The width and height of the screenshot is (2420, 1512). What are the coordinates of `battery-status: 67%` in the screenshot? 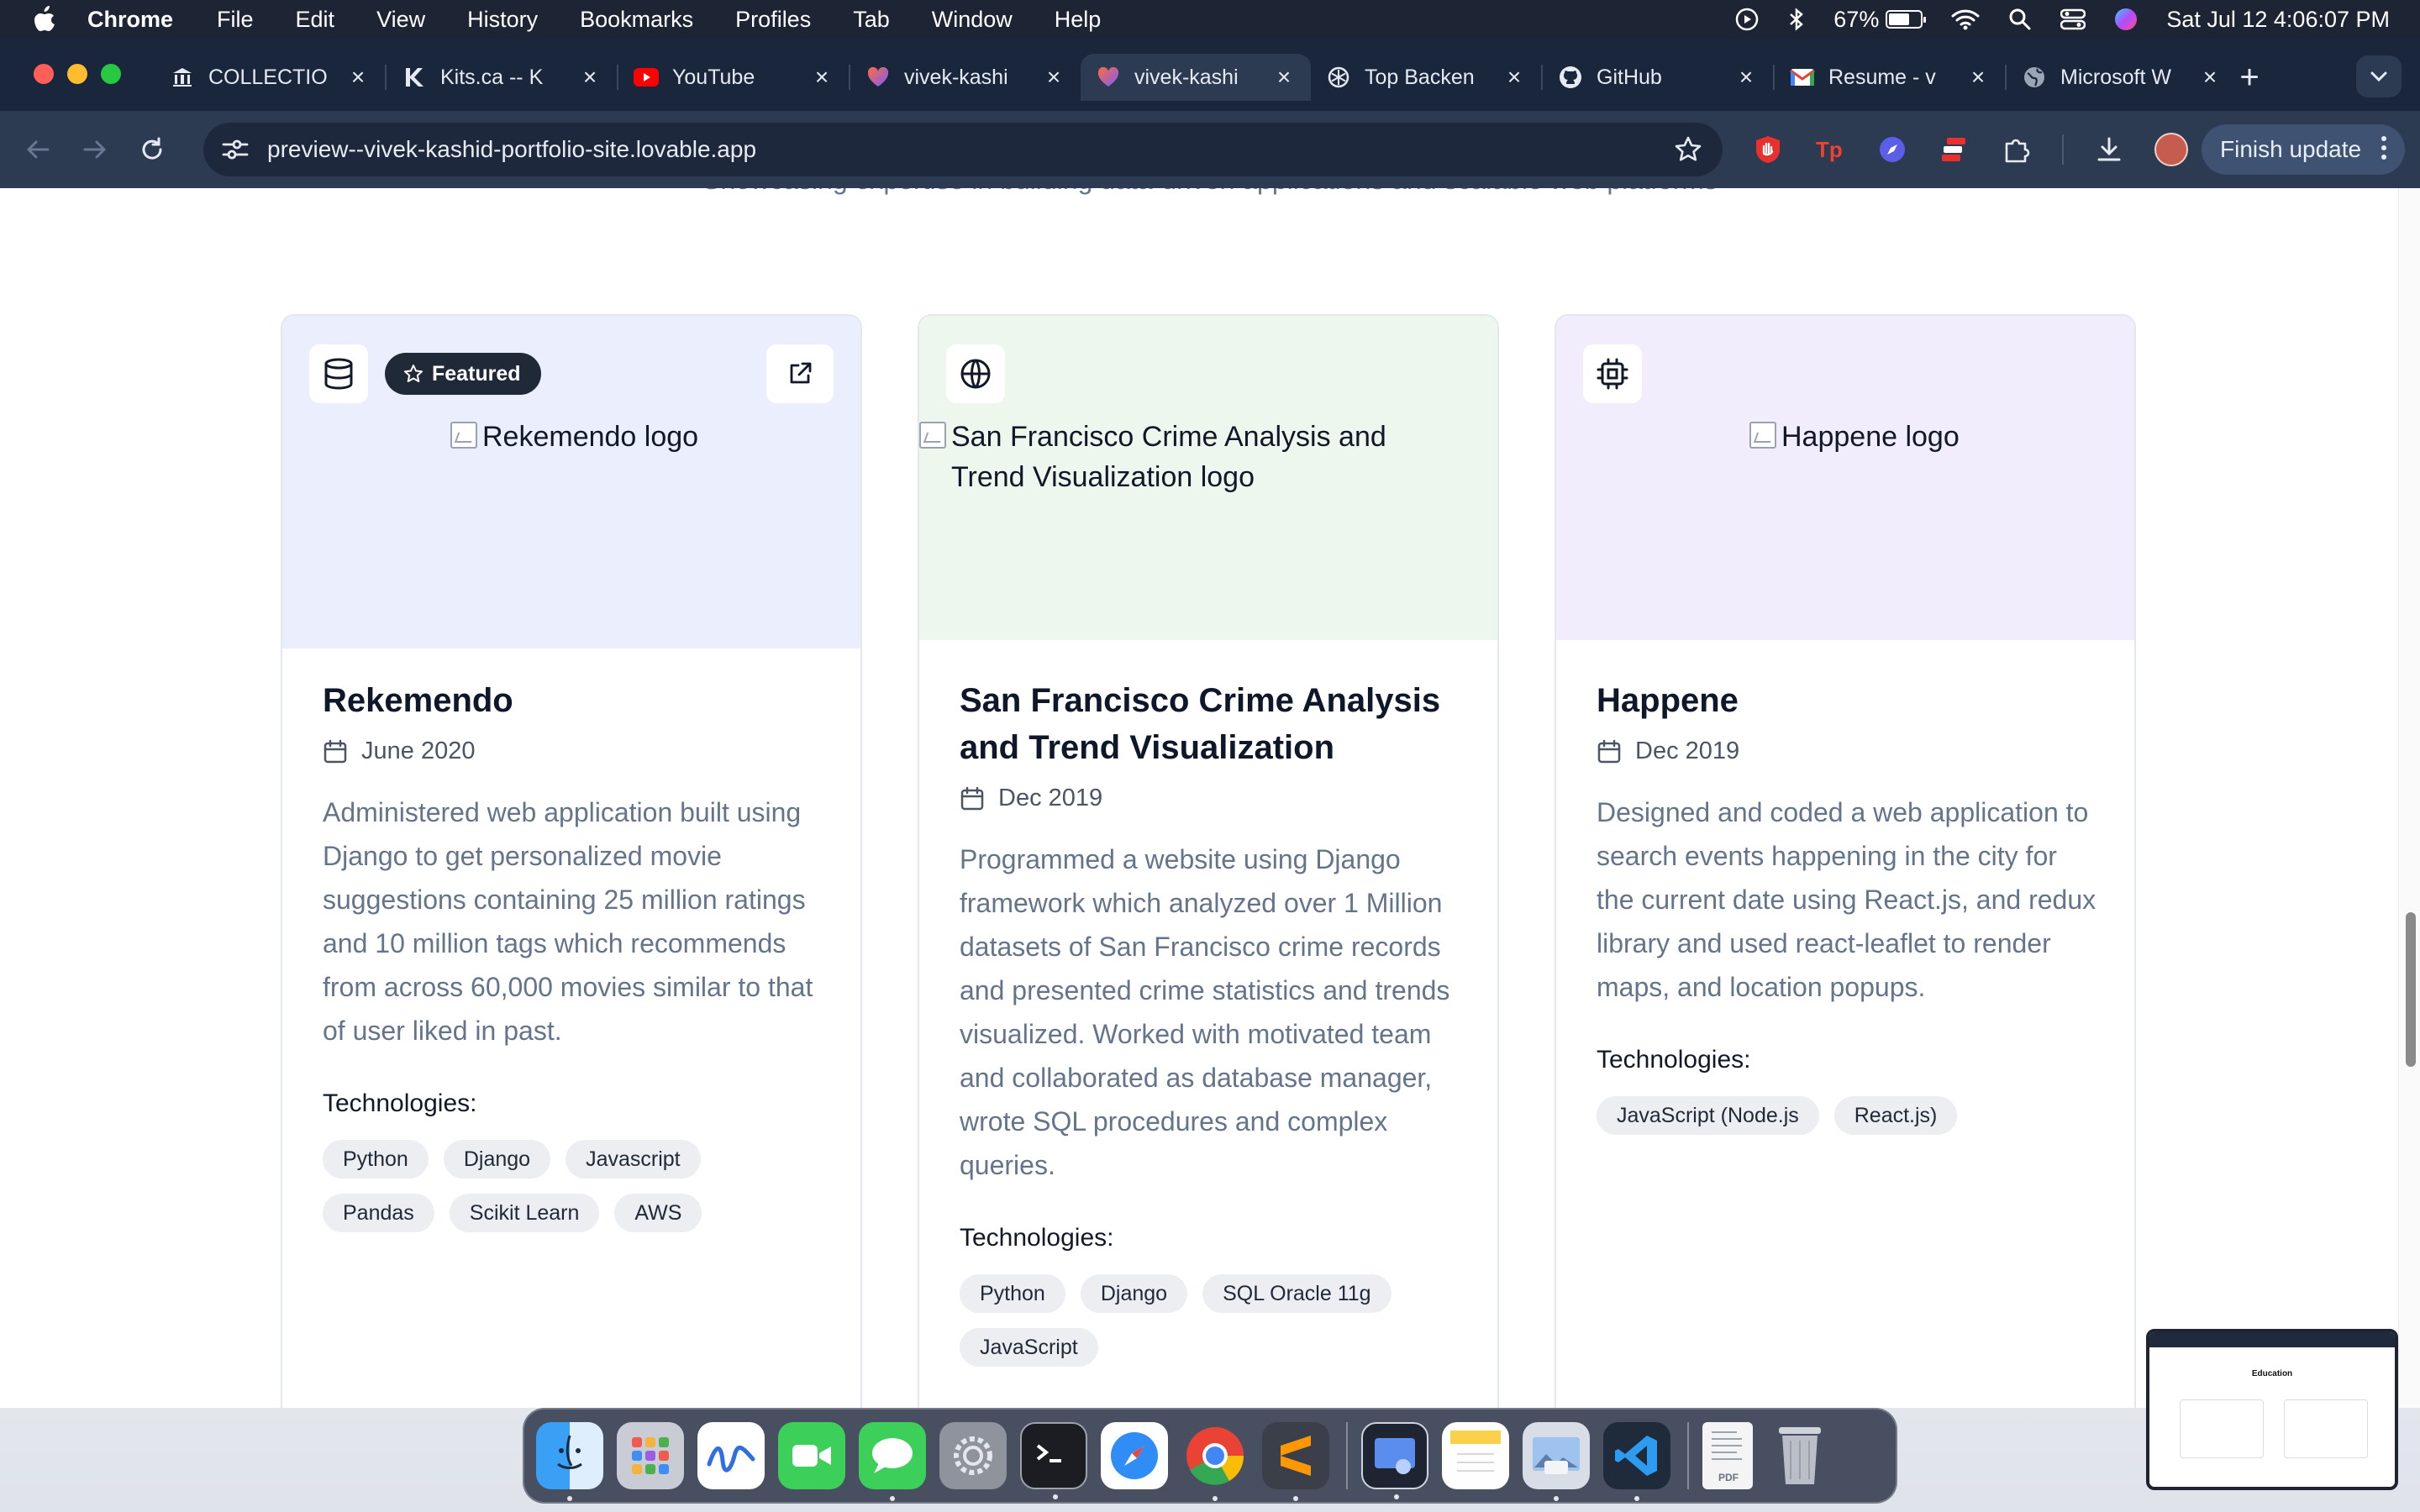 It's located at (1880, 20).